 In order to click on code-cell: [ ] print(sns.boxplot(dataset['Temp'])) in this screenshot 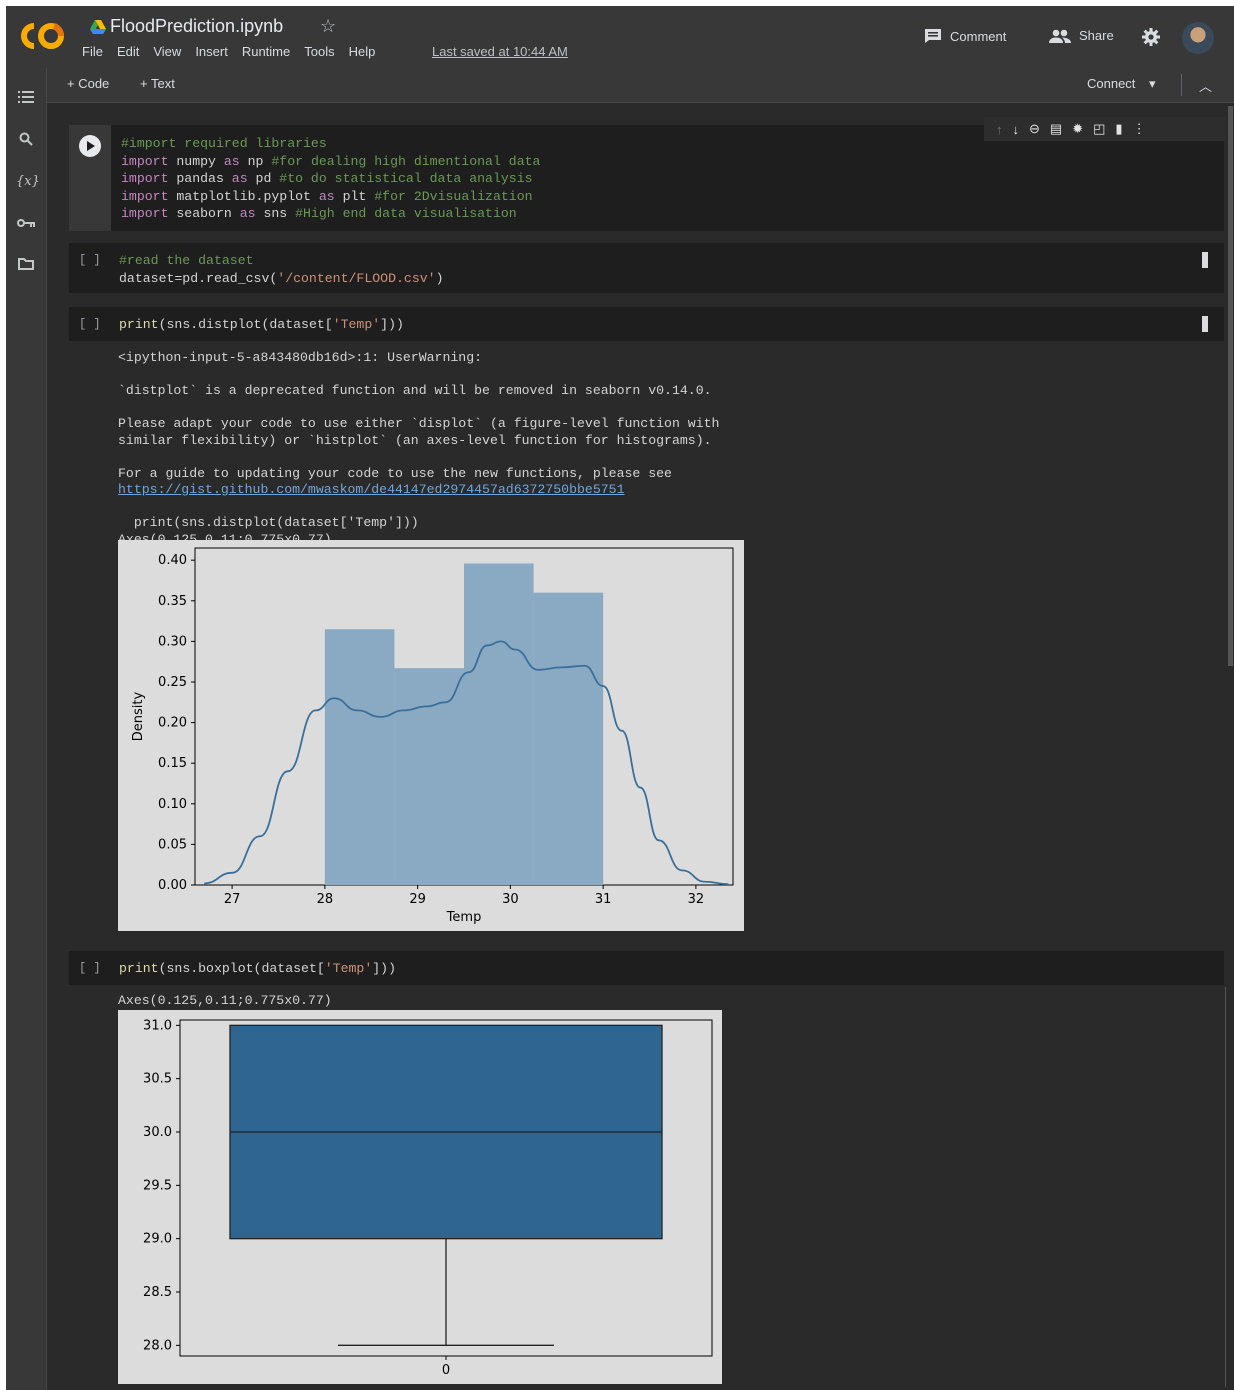, I will do `click(646, 968)`.